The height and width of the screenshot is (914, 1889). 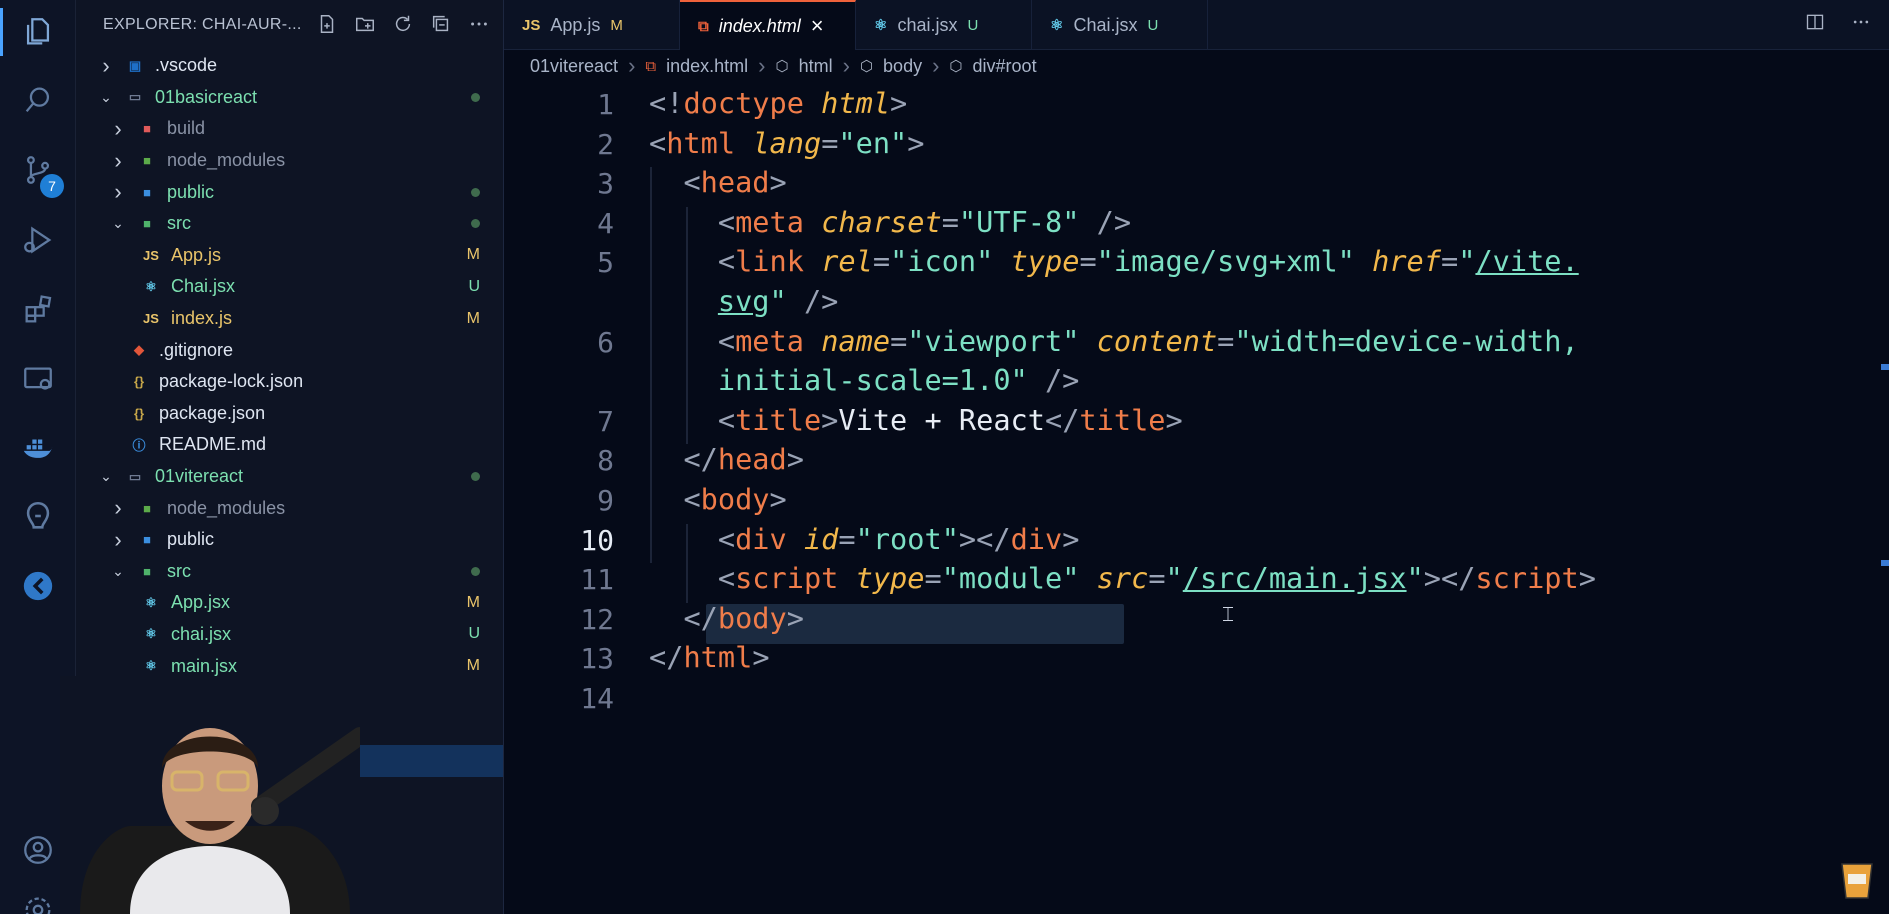 What do you see at coordinates (752, 459) in the screenshot?
I see `code-token: head` at bounding box center [752, 459].